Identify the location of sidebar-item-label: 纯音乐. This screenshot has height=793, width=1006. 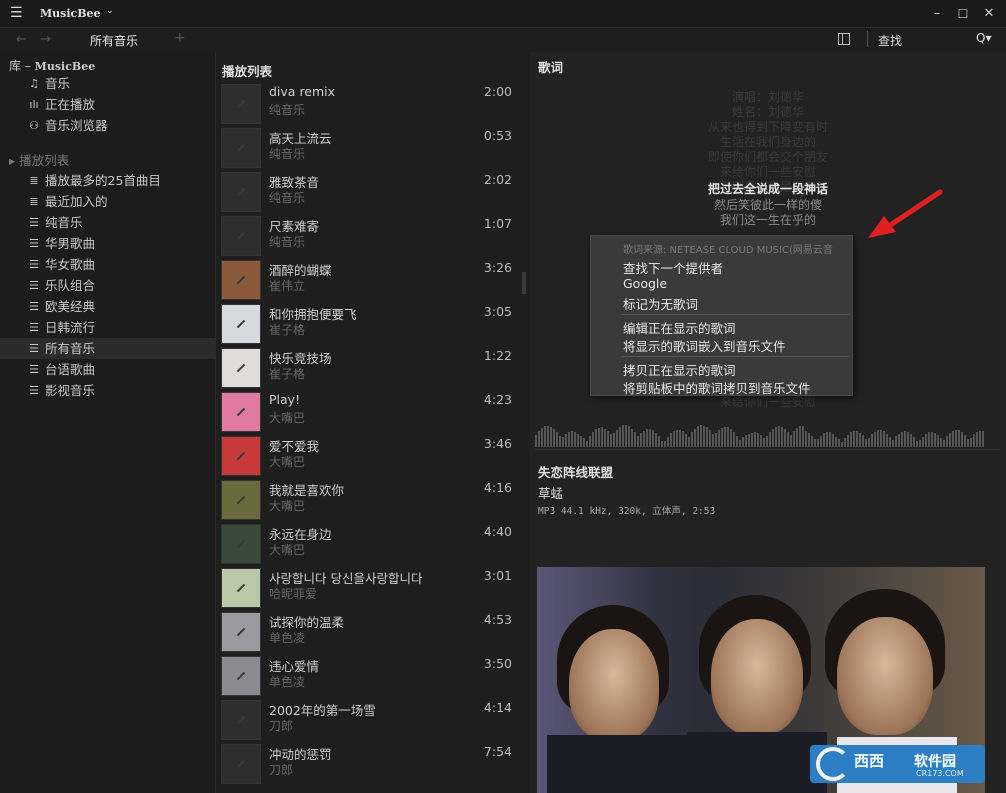
(64, 222).